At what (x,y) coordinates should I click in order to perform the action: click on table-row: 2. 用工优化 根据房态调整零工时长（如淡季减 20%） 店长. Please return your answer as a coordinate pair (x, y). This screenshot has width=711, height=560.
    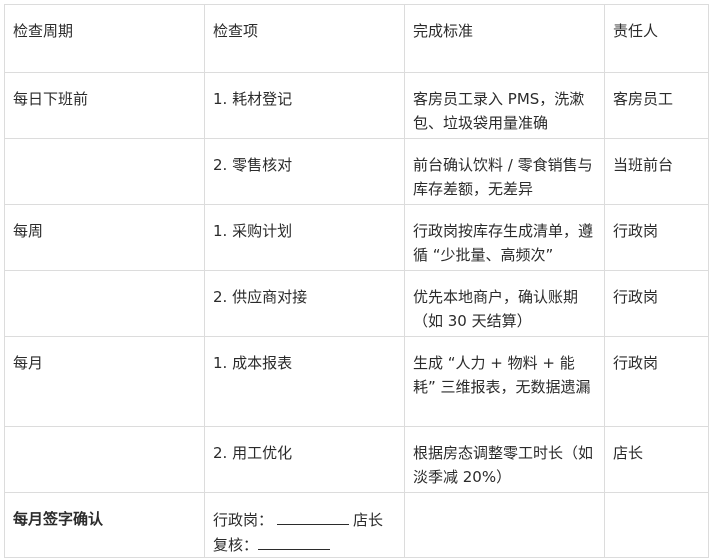
    Looking at the image, I should click on (356, 459).